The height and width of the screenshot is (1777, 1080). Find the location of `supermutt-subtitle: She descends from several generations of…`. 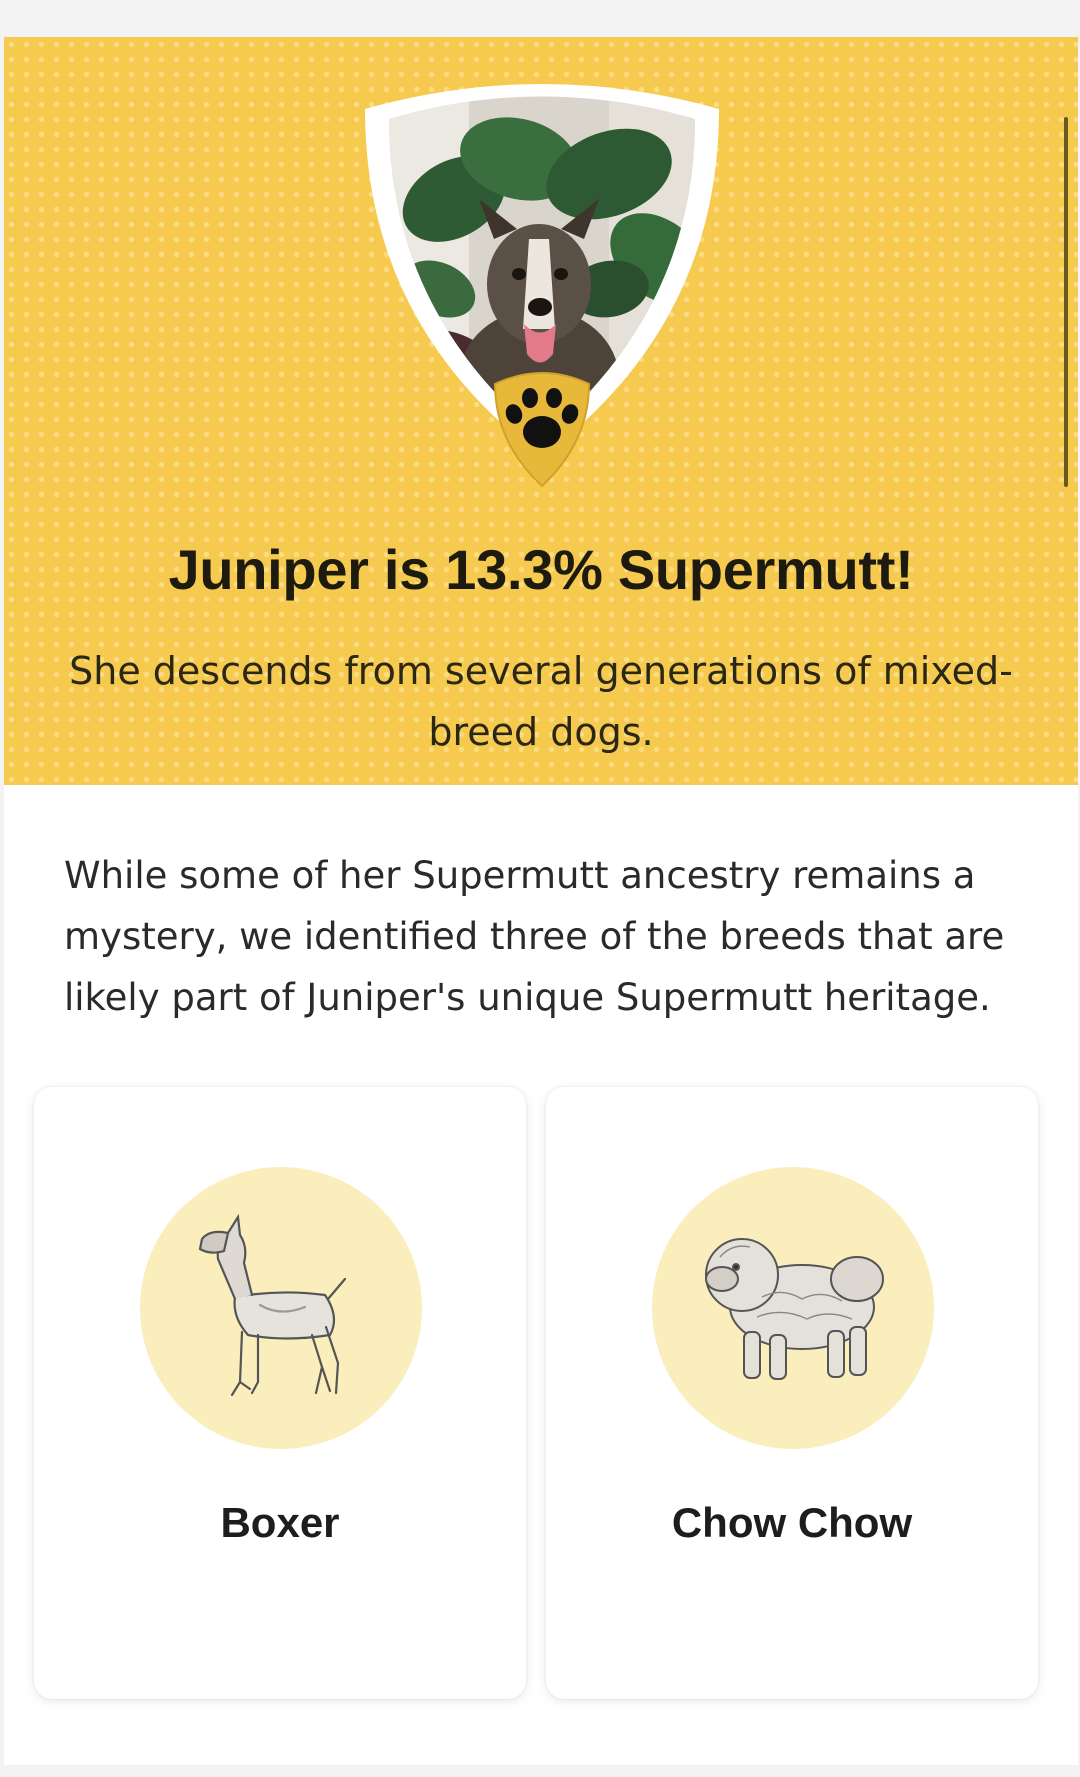

supermutt-subtitle: She descends from several generations of… is located at coordinates (541, 701).